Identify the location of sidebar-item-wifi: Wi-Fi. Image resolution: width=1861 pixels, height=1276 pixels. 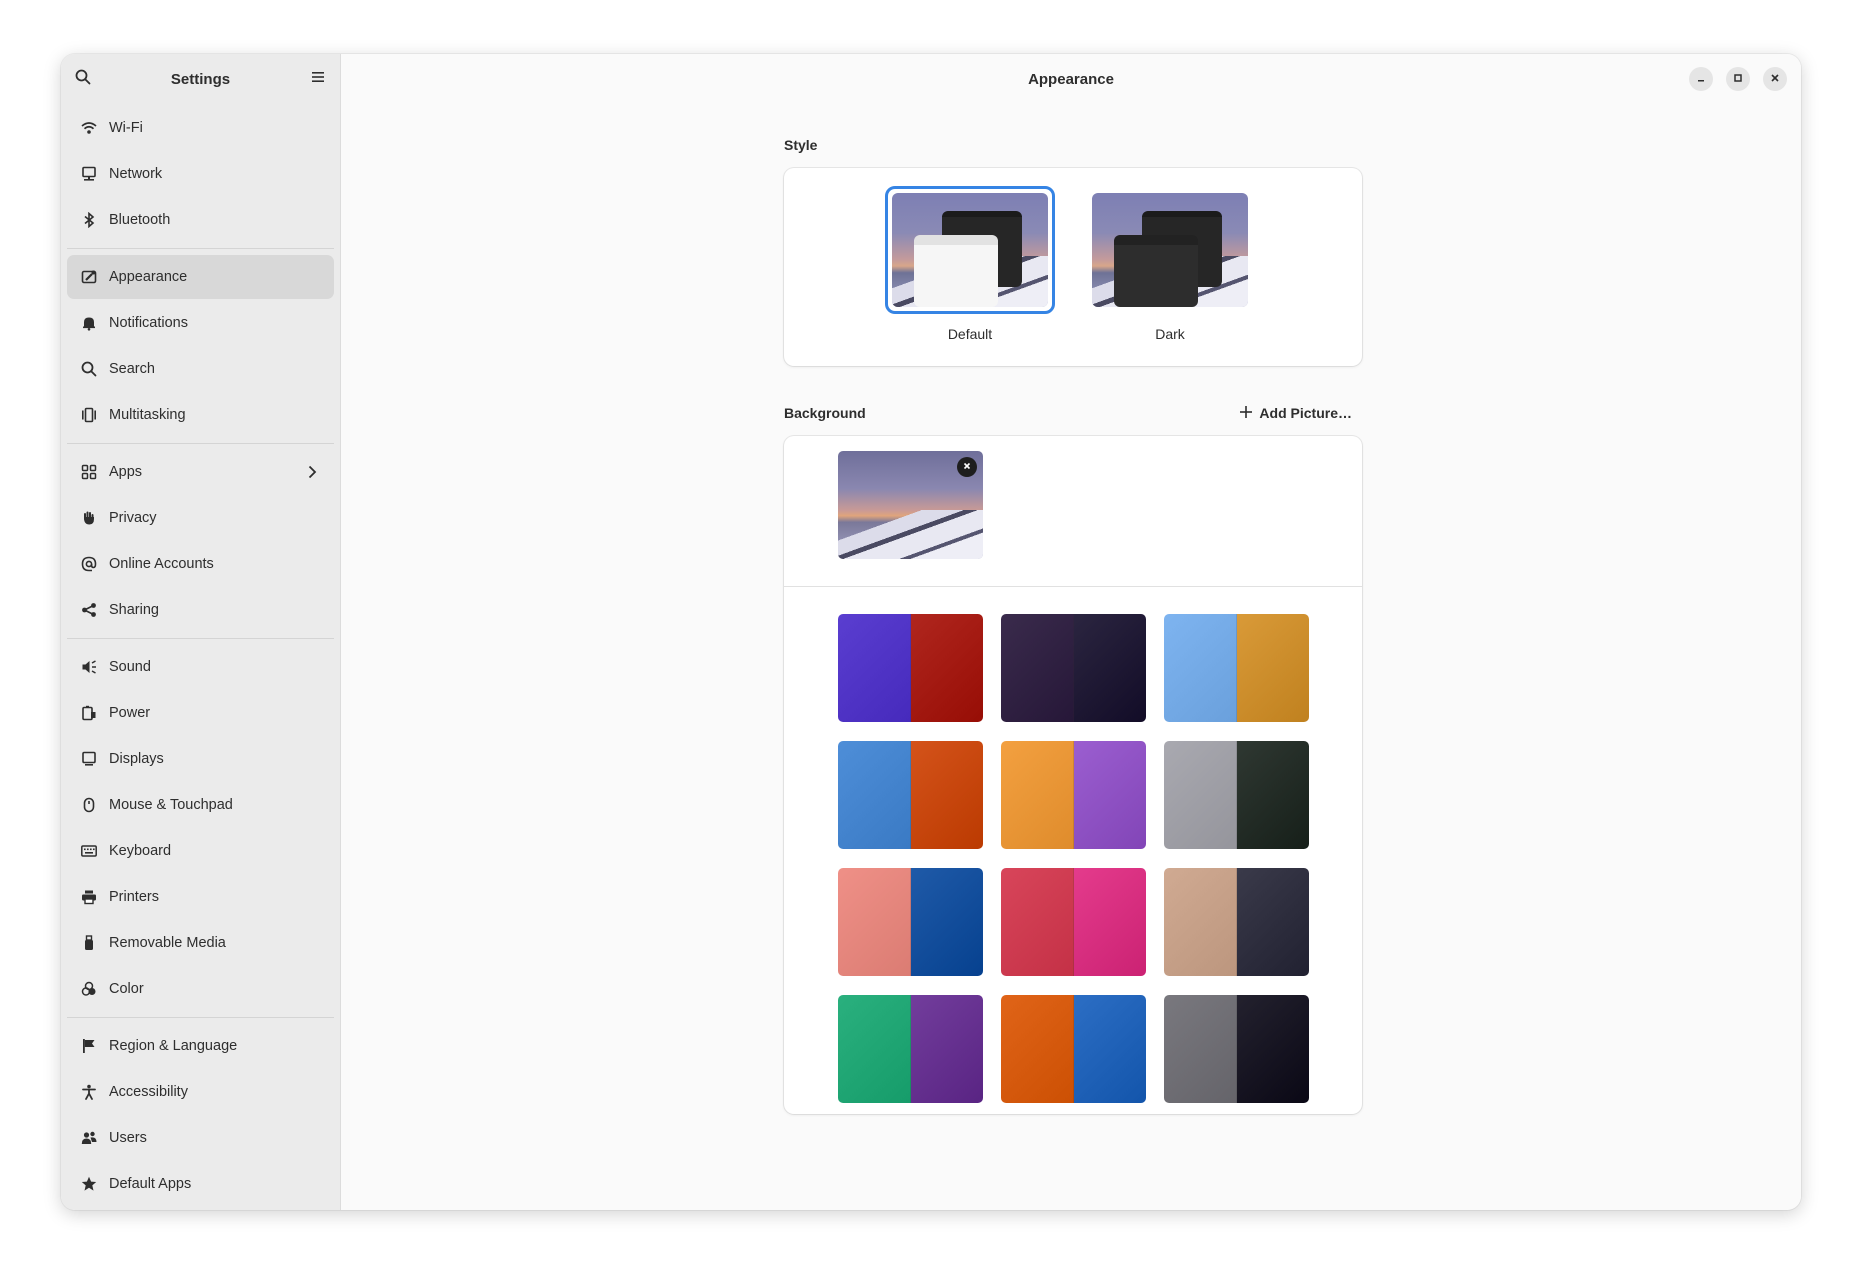
(200, 128).